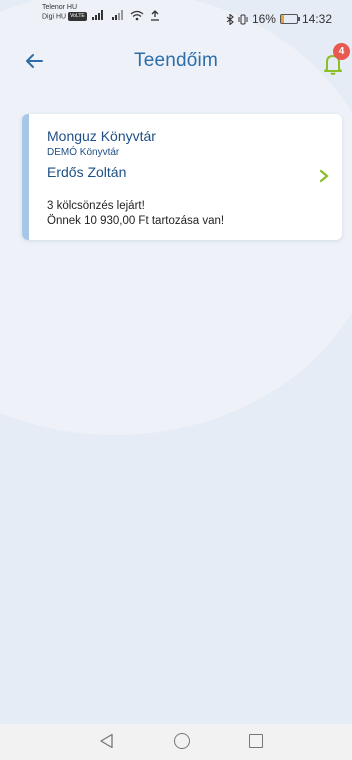  I want to click on upload-icon, so click(155, 15).